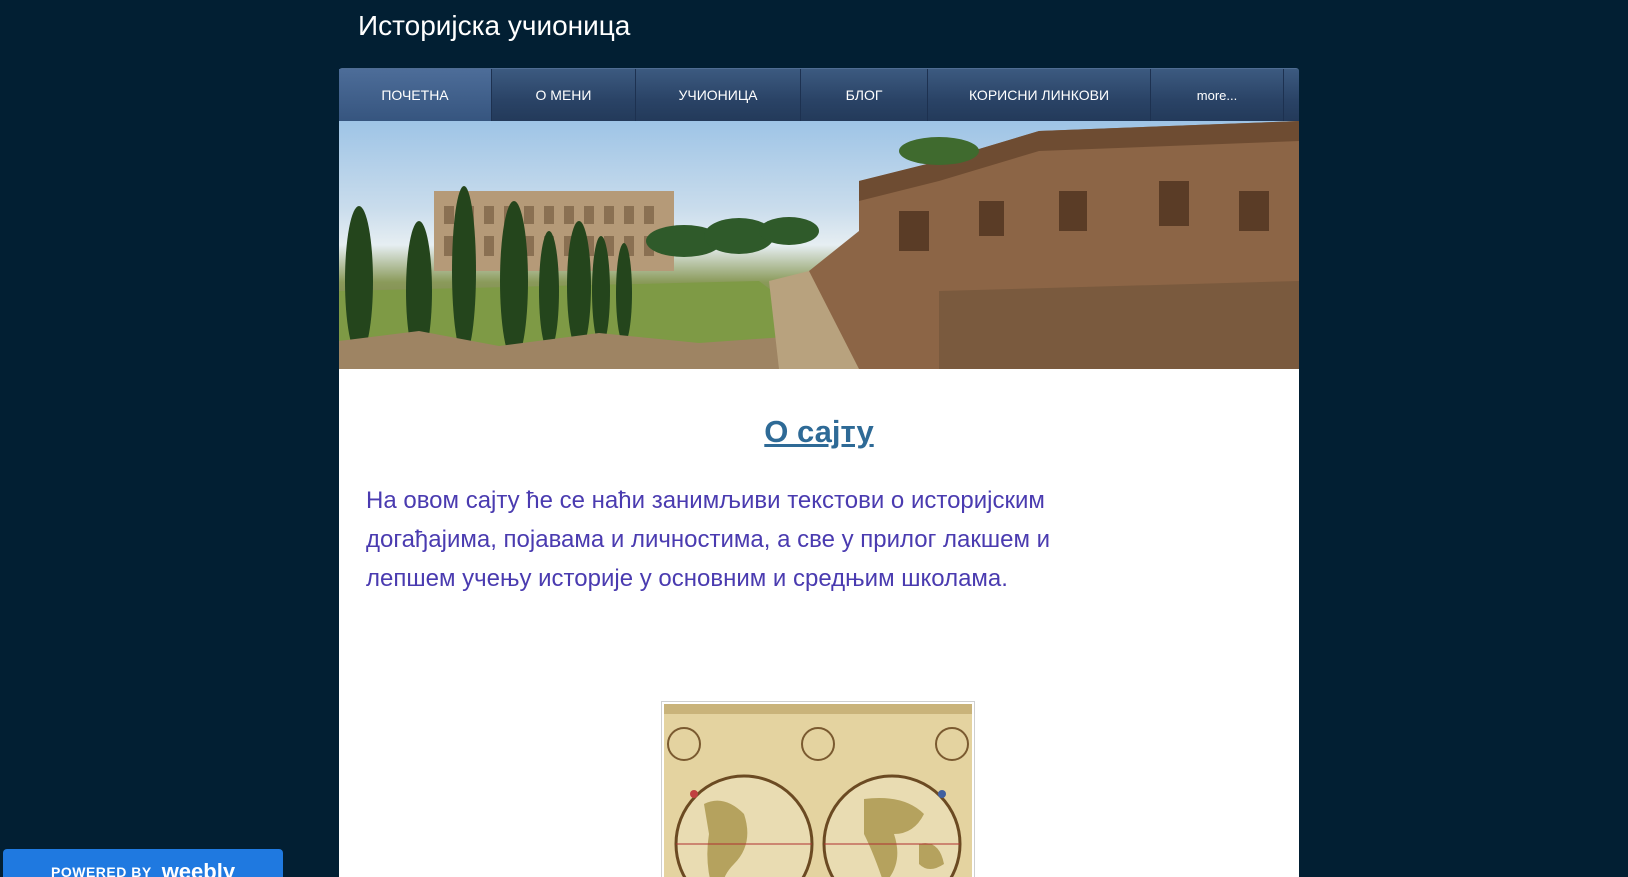 Image resolution: width=1628 pixels, height=877 pixels. Describe the element at coordinates (198, 868) in the screenshot. I see `weebly-logo: weebly` at that location.